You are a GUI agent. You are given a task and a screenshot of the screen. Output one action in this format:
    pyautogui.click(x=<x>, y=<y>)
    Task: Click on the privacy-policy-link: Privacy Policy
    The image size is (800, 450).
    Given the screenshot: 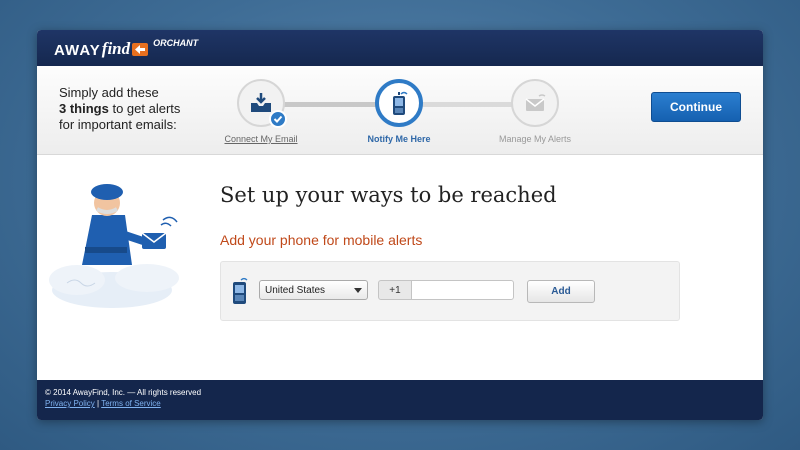 What is the action you would take?
    pyautogui.click(x=70, y=403)
    